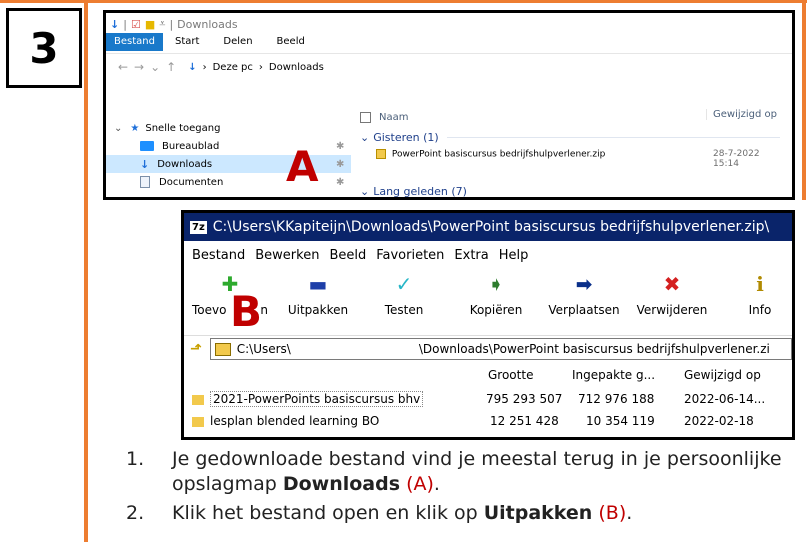 This screenshot has height=542, width=807. I want to click on menu-beeld: Beeld, so click(347, 255).